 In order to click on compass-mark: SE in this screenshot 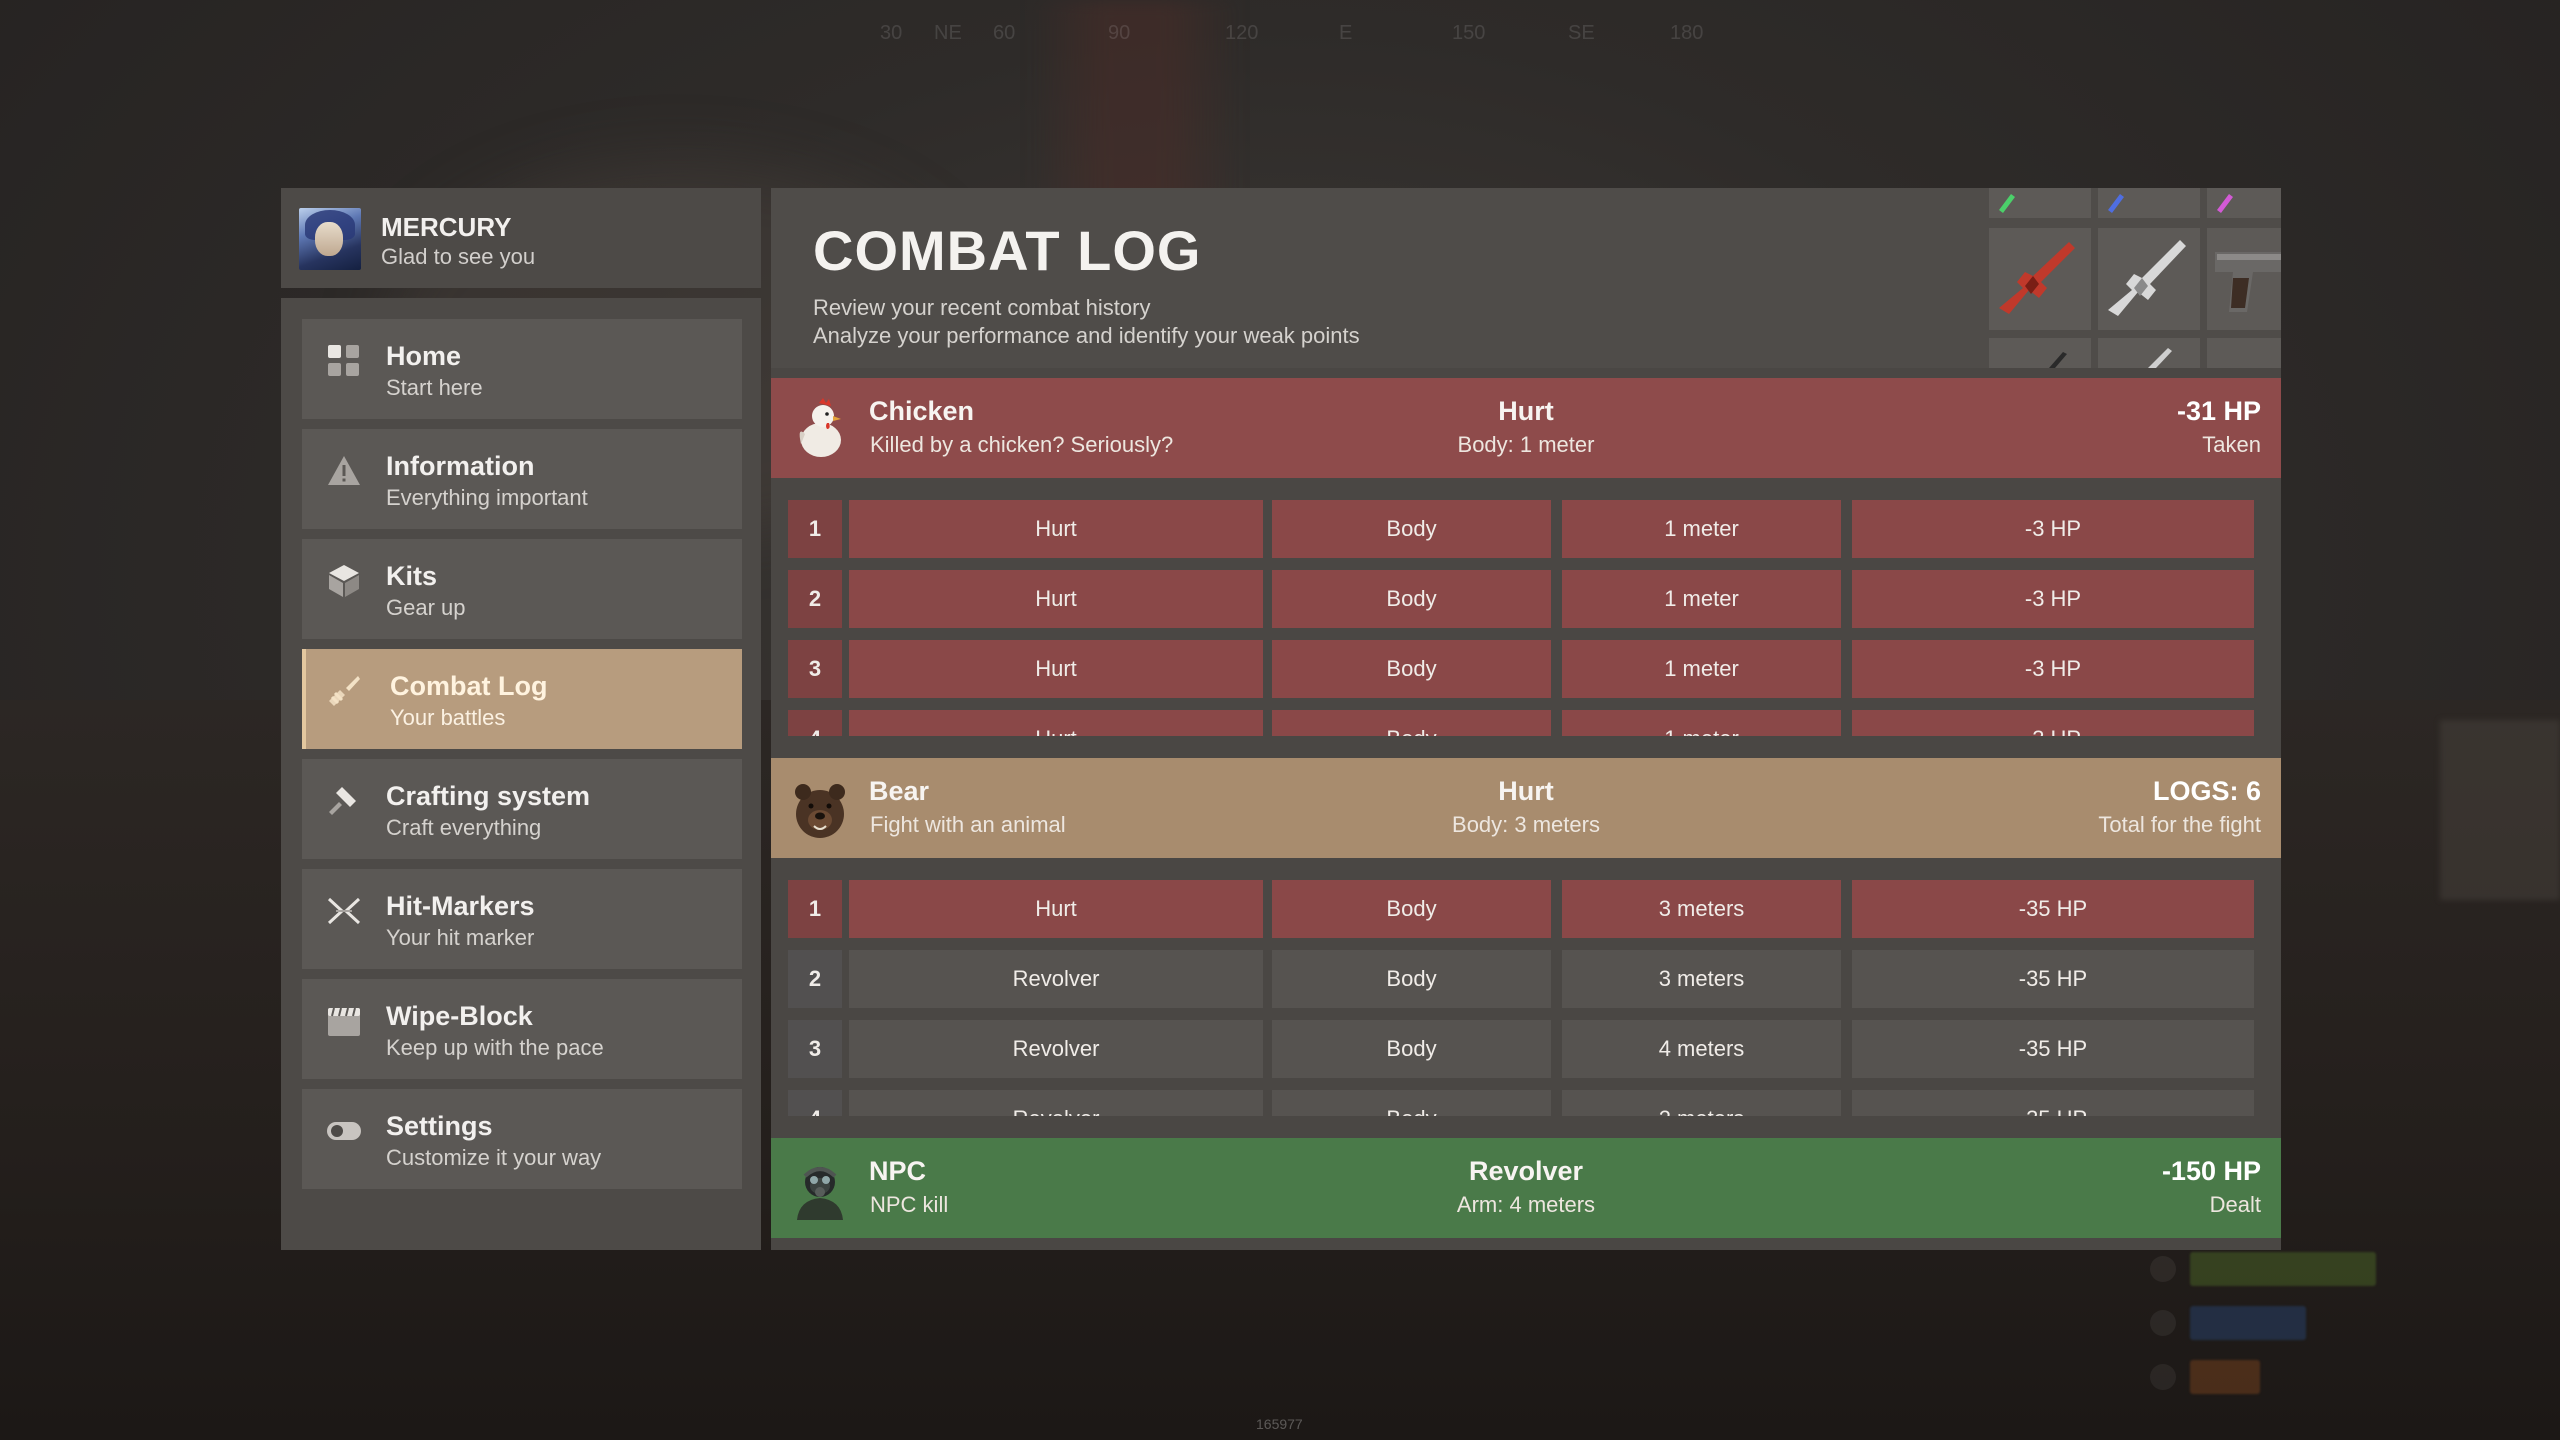, I will do `click(1581, 33)`.